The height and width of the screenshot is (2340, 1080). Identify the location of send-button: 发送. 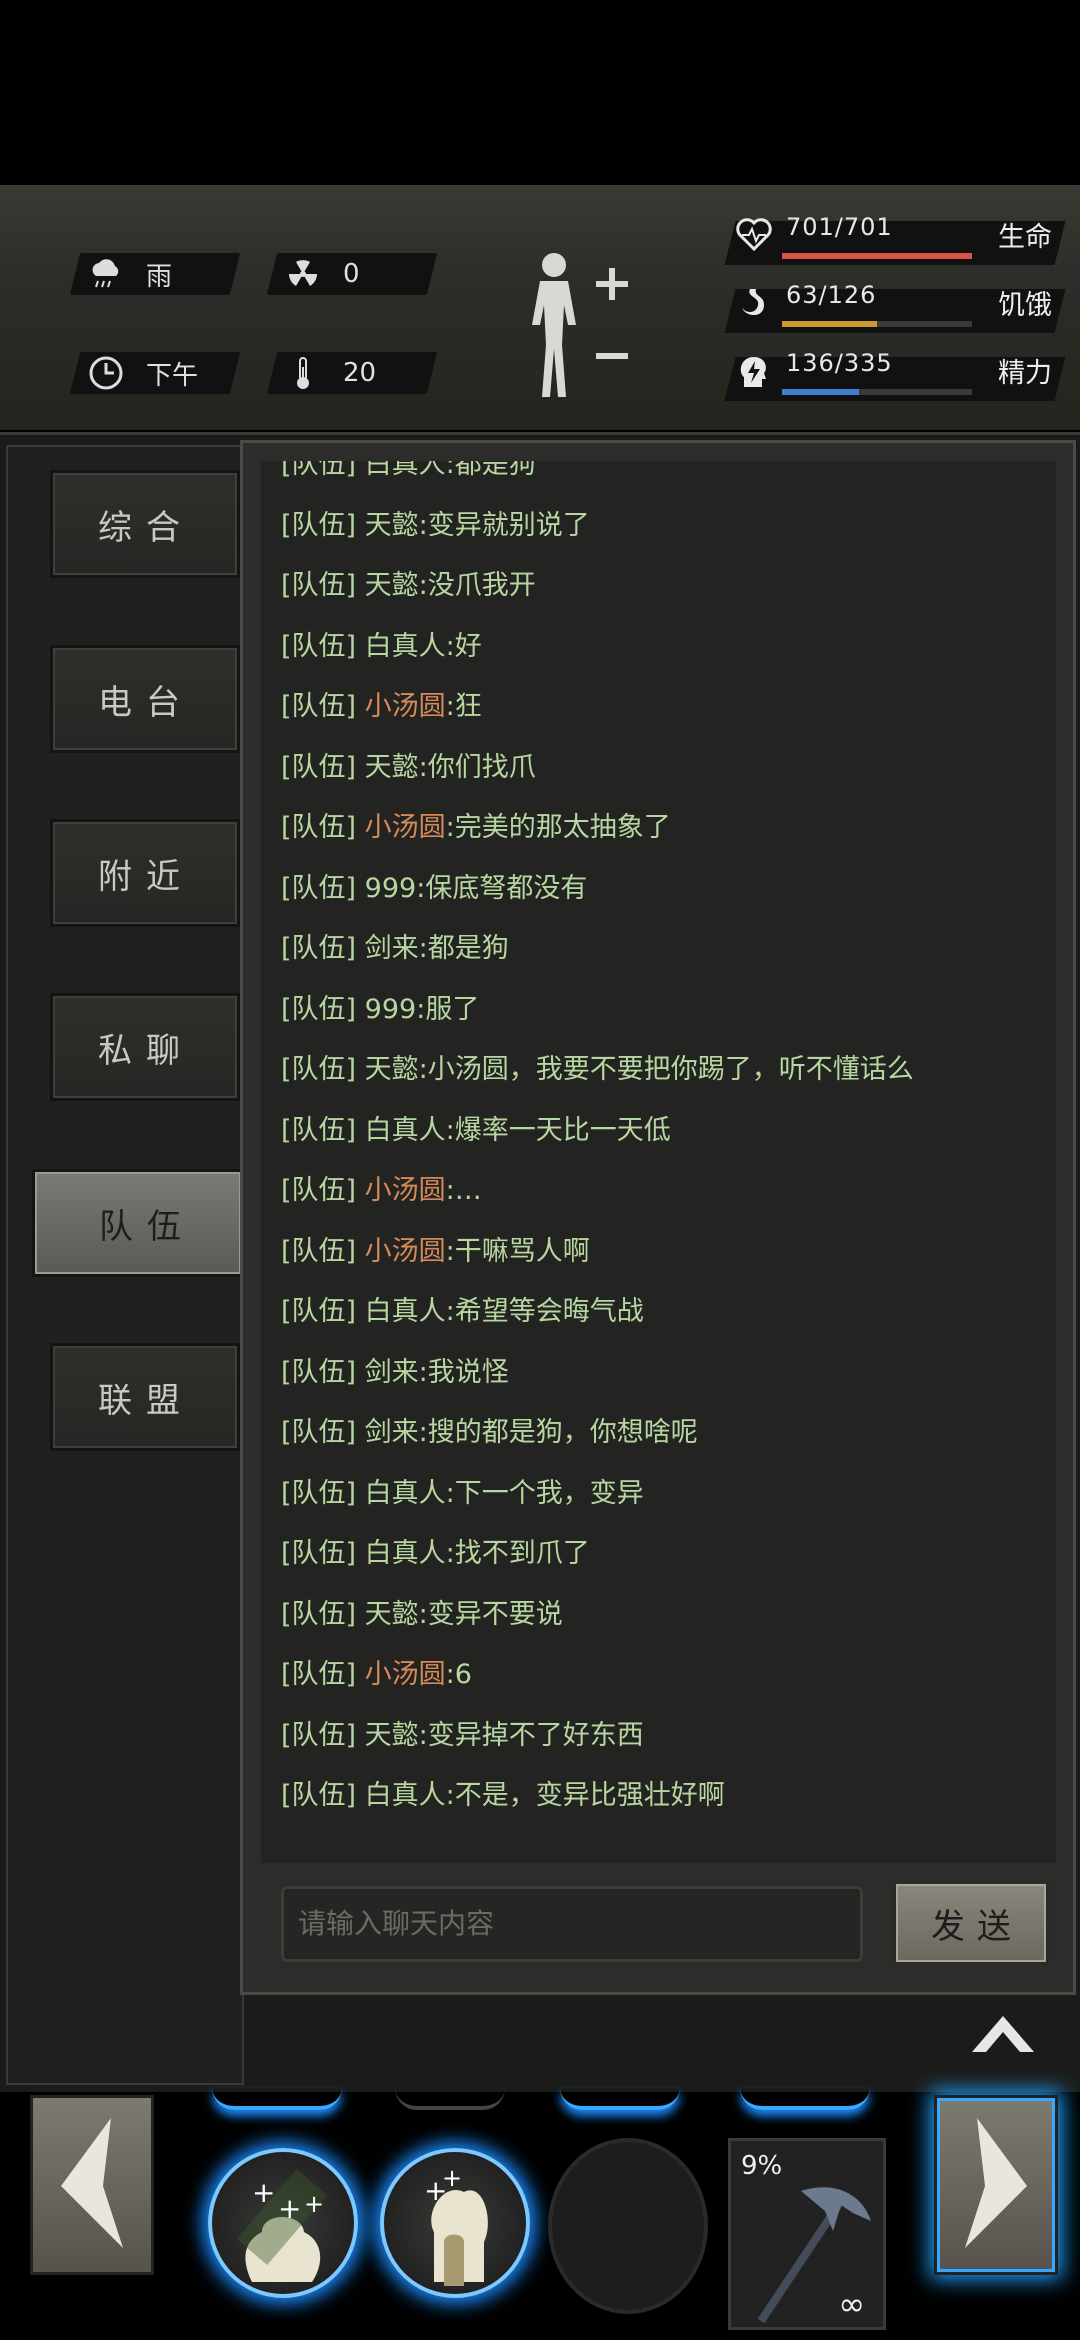
(971, 1923).